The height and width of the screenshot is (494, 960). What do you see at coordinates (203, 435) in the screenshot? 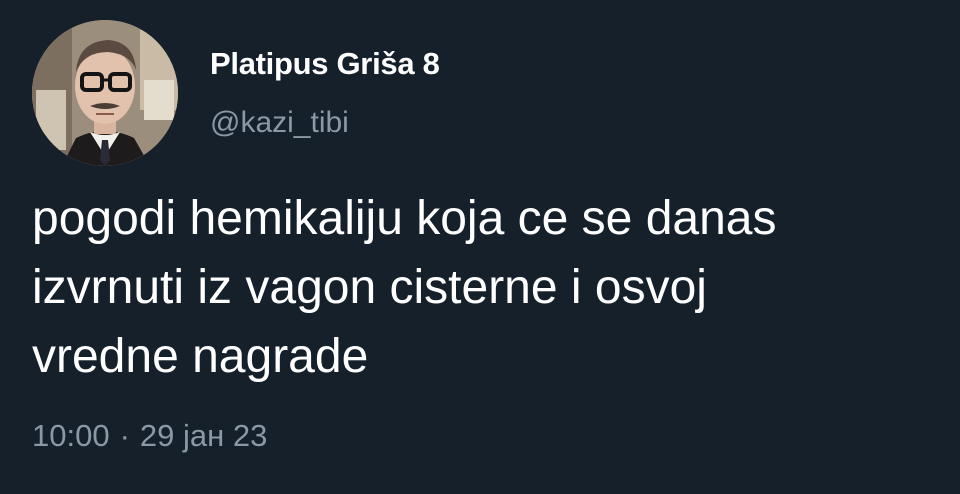
I see `tweet-date: 29 јан 23` at bounding box center [203, 435].